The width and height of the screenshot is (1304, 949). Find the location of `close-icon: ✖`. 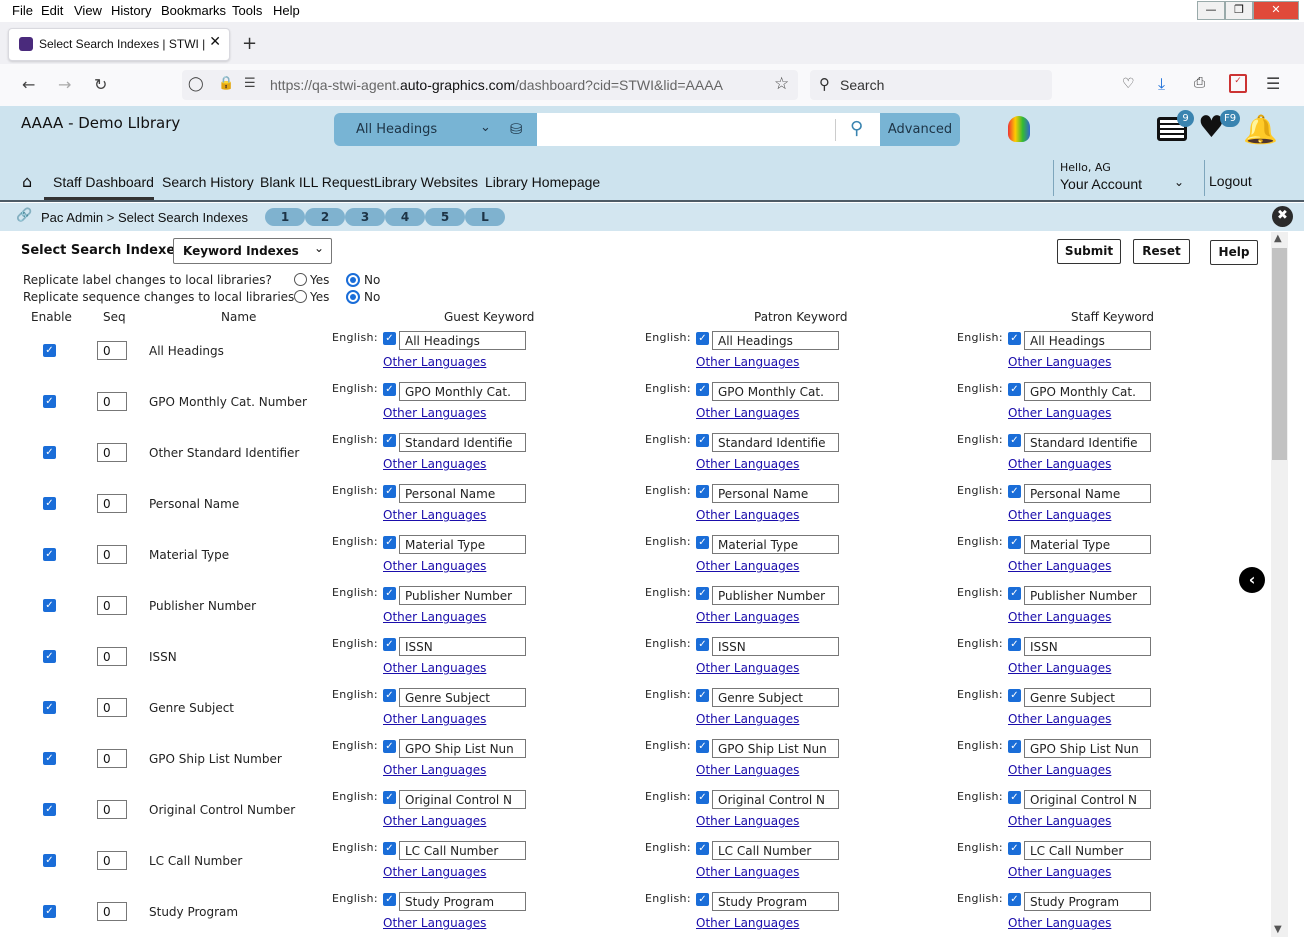

close-icon: ✖ is located at coordinates (1282, 216).